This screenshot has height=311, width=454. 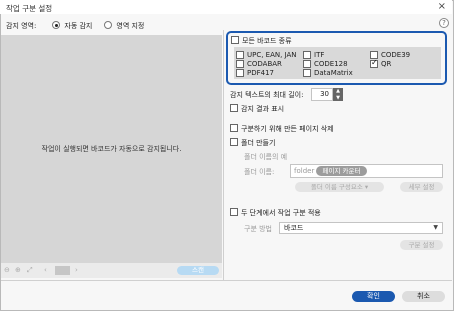 I want to click on radio-auto-detect: 자동 감지, so click(x=72, y=26).